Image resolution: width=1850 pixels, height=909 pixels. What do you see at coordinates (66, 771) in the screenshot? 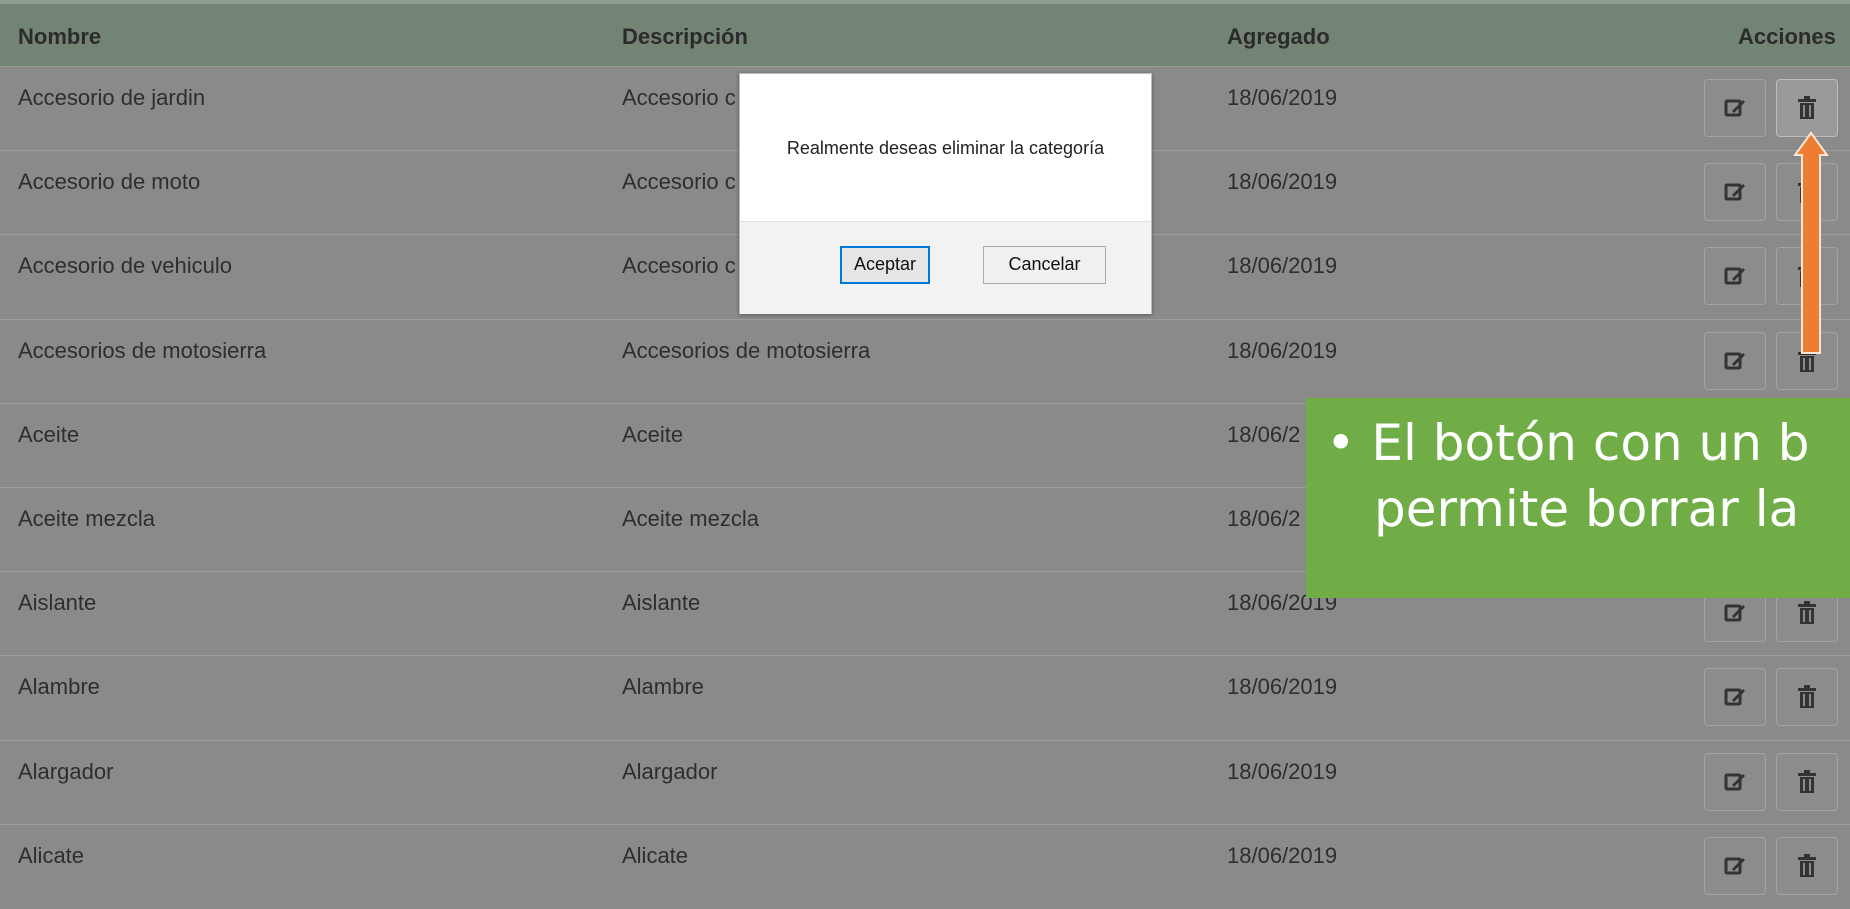
I see `cell-nombre: Alargador` at bounding box center [66, 771].